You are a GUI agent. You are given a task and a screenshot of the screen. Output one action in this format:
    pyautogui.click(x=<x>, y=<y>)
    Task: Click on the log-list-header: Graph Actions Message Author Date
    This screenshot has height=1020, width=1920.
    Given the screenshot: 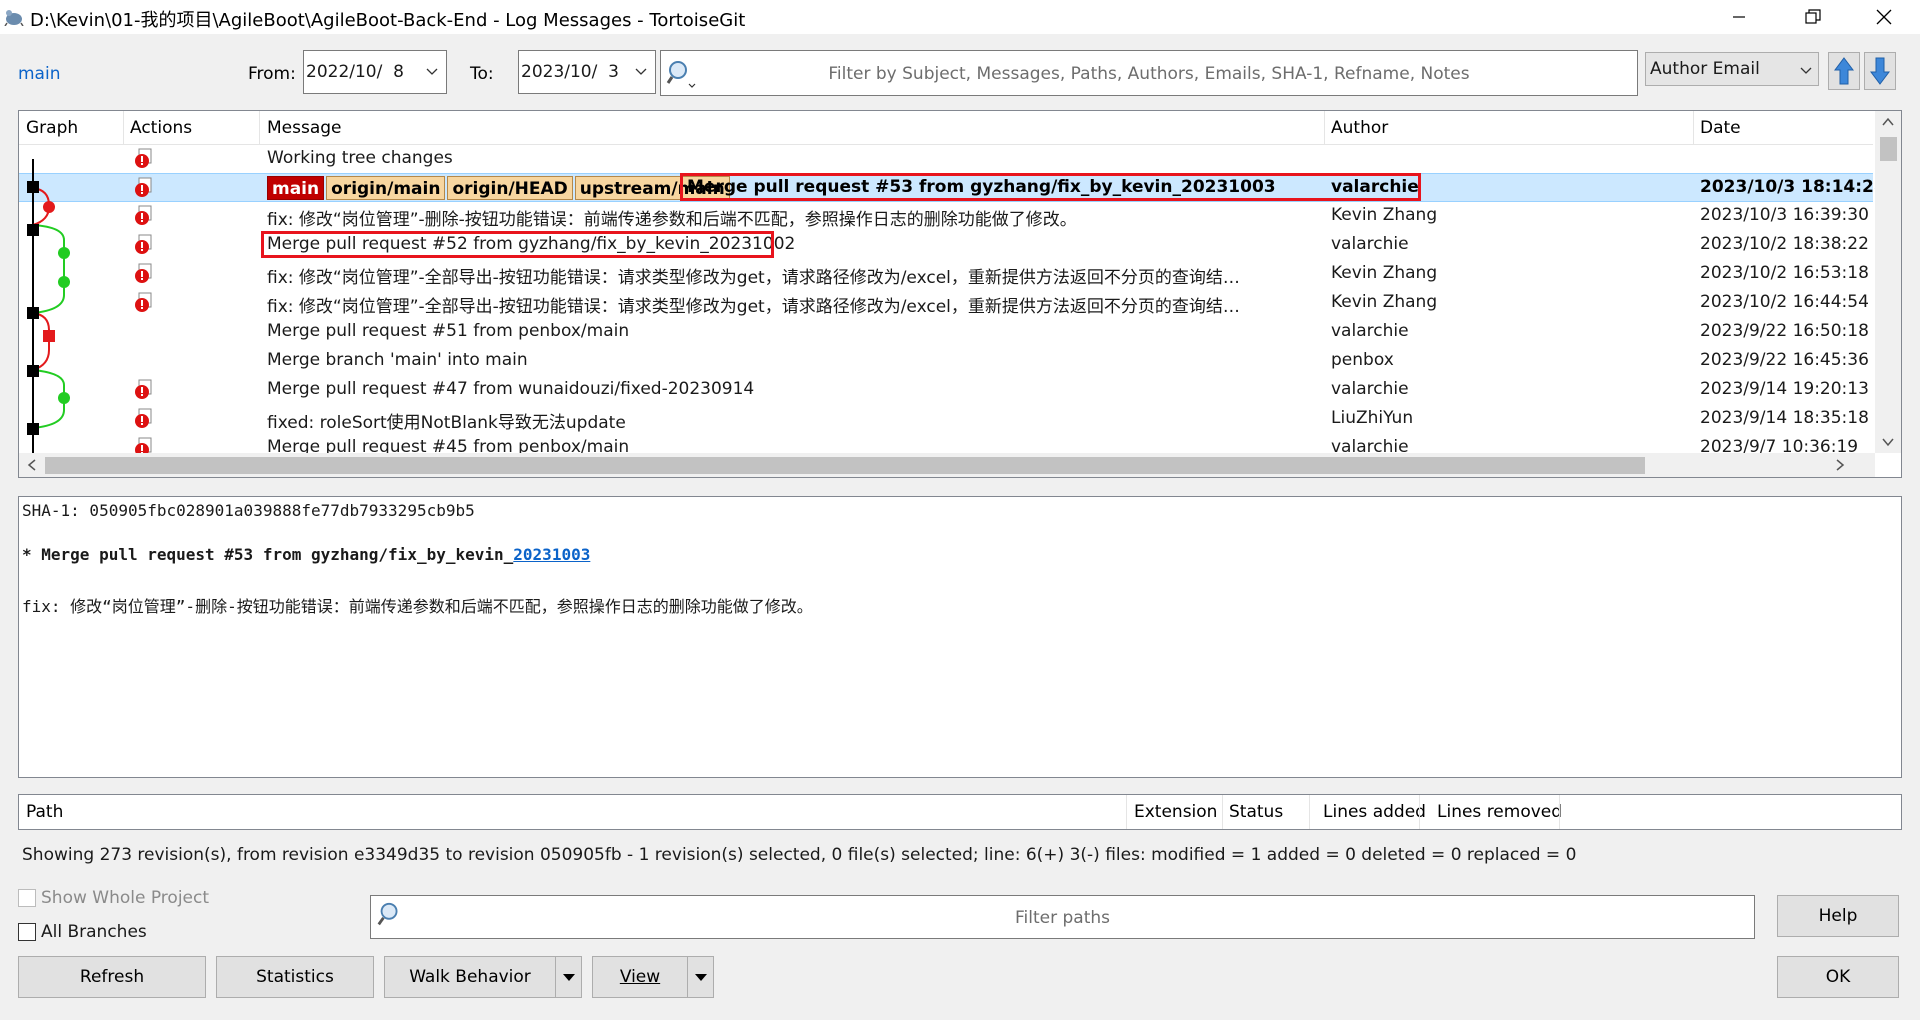 What is the action you would take?
    pyautogui.click(x=946, y=128)
    